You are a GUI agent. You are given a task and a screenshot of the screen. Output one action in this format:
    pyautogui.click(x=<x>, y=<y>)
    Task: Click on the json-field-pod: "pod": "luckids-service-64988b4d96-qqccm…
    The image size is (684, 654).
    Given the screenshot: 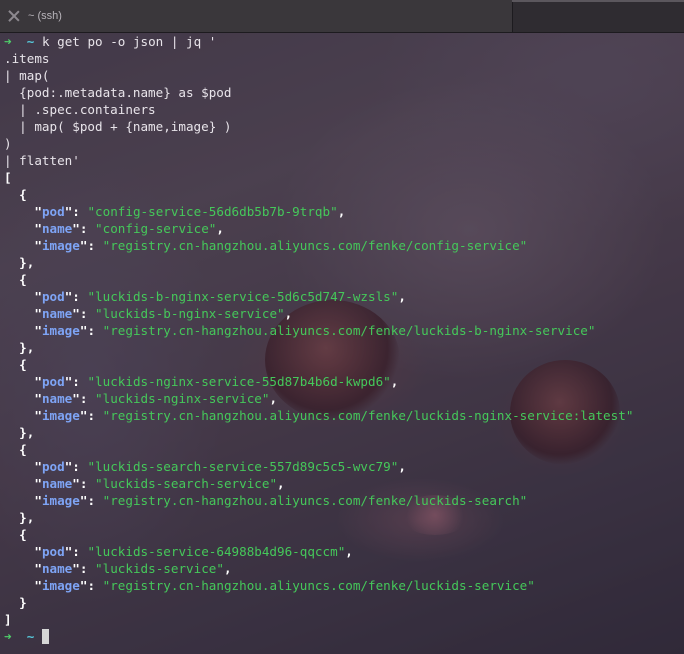 What is the action you would take?
    pyautogui.click(x=342, y=551)
    